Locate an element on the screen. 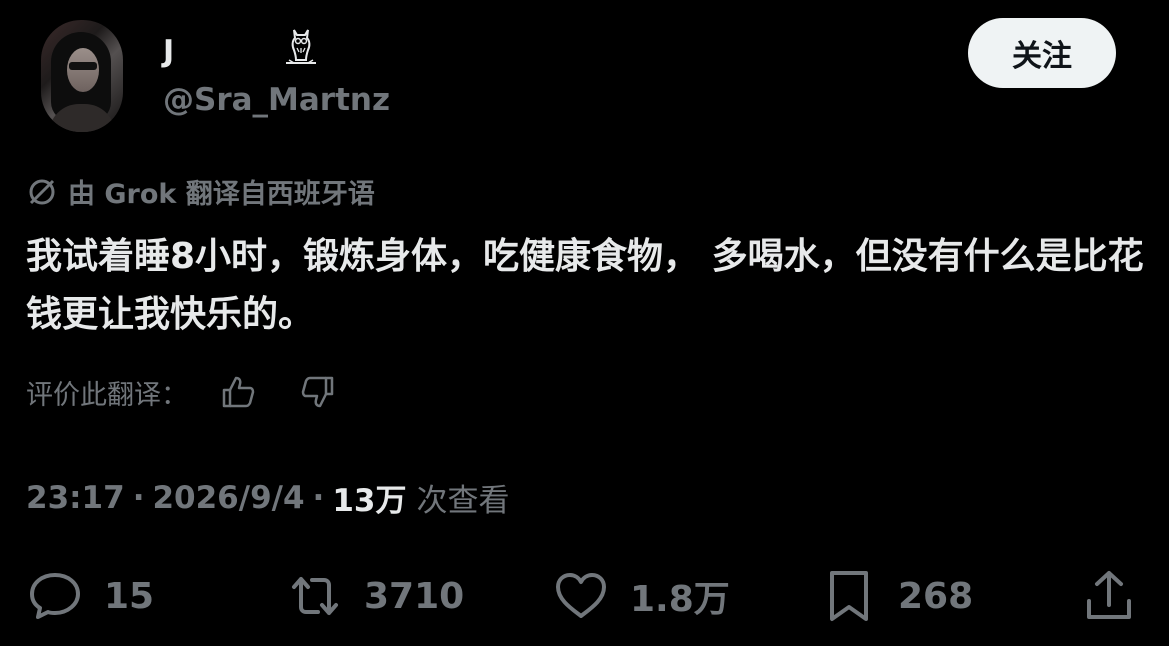  thumbs-up-icon is located at coordinates (238, 392).